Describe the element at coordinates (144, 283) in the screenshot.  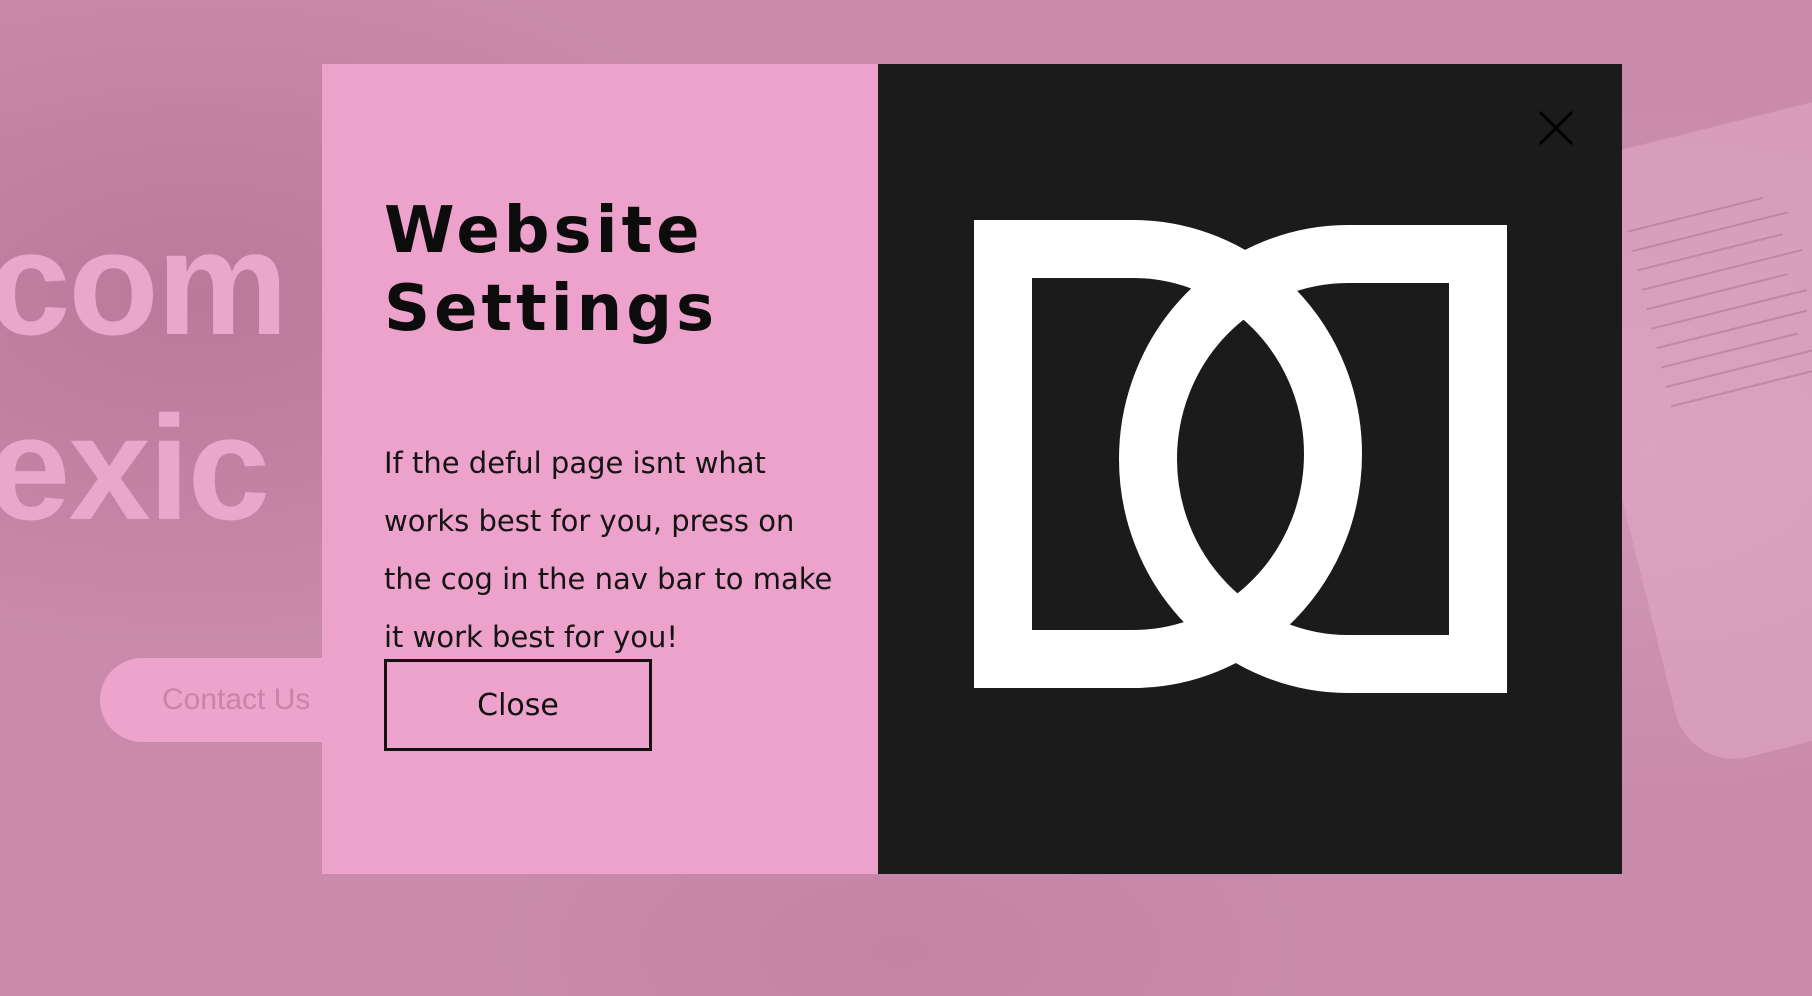
I see `background-headline-line1: com` at that location.